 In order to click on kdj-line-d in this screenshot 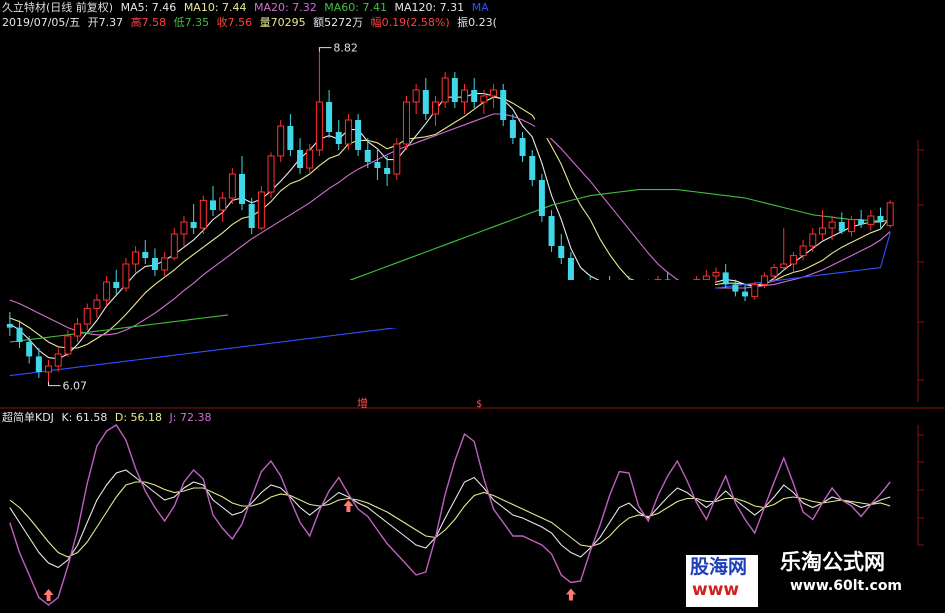, I will do `click(450, 519)`.